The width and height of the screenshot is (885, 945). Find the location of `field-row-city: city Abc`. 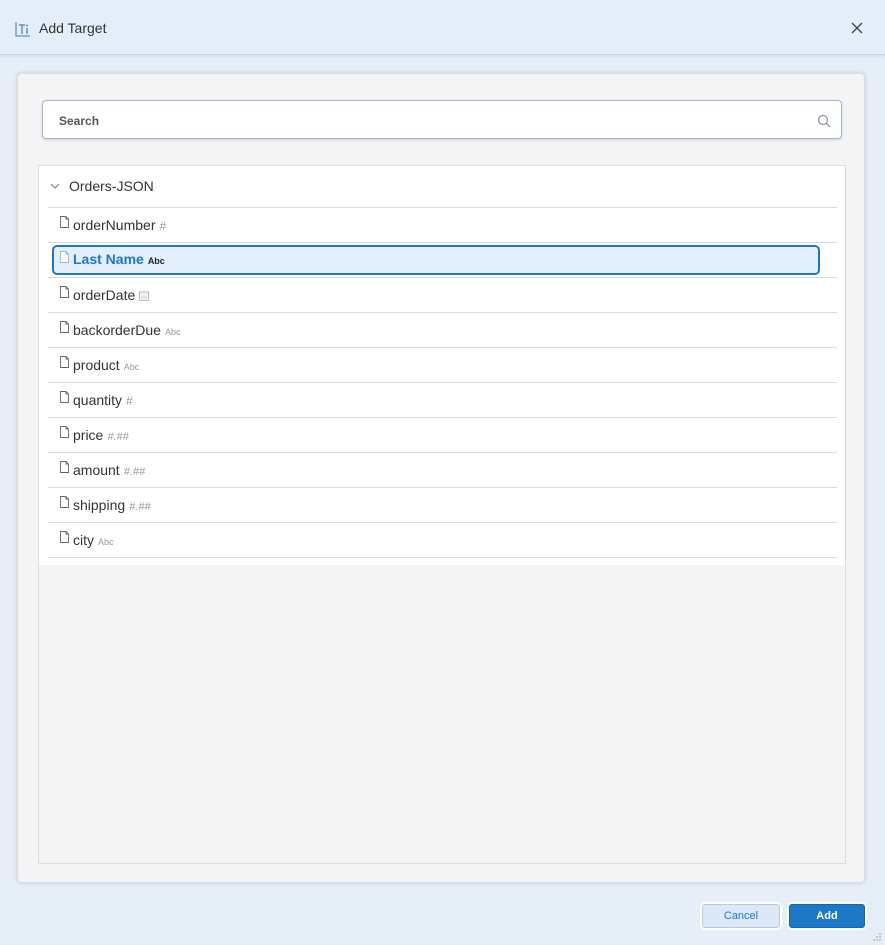

field-row-city: city Abc is located at coordinates (442, 540).